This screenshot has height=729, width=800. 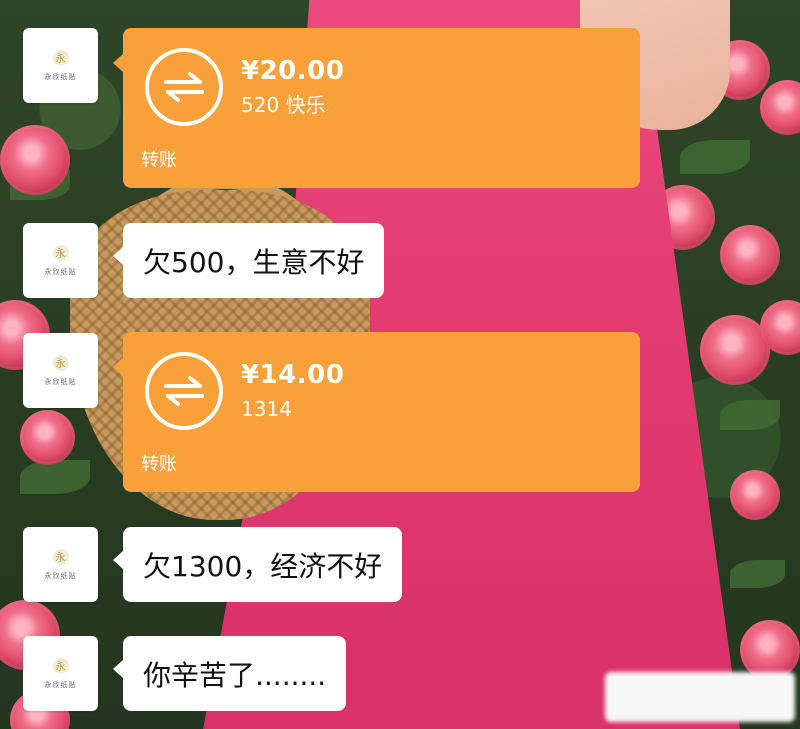 I want to click on transfer-amount: ¥20.00, so click(x=293, y=71).